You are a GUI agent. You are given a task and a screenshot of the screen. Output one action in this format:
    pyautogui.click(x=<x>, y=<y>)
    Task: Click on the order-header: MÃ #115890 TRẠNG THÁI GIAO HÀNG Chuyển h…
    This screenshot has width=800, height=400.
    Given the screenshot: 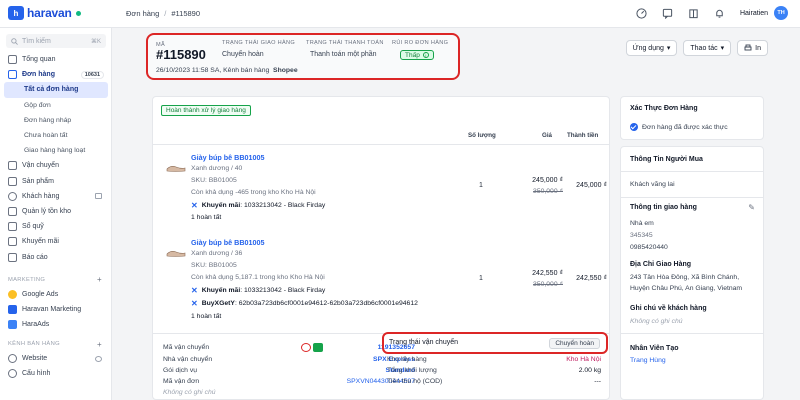 What is the action you would take?
    pyautogui.click(x=303, y=56)
    